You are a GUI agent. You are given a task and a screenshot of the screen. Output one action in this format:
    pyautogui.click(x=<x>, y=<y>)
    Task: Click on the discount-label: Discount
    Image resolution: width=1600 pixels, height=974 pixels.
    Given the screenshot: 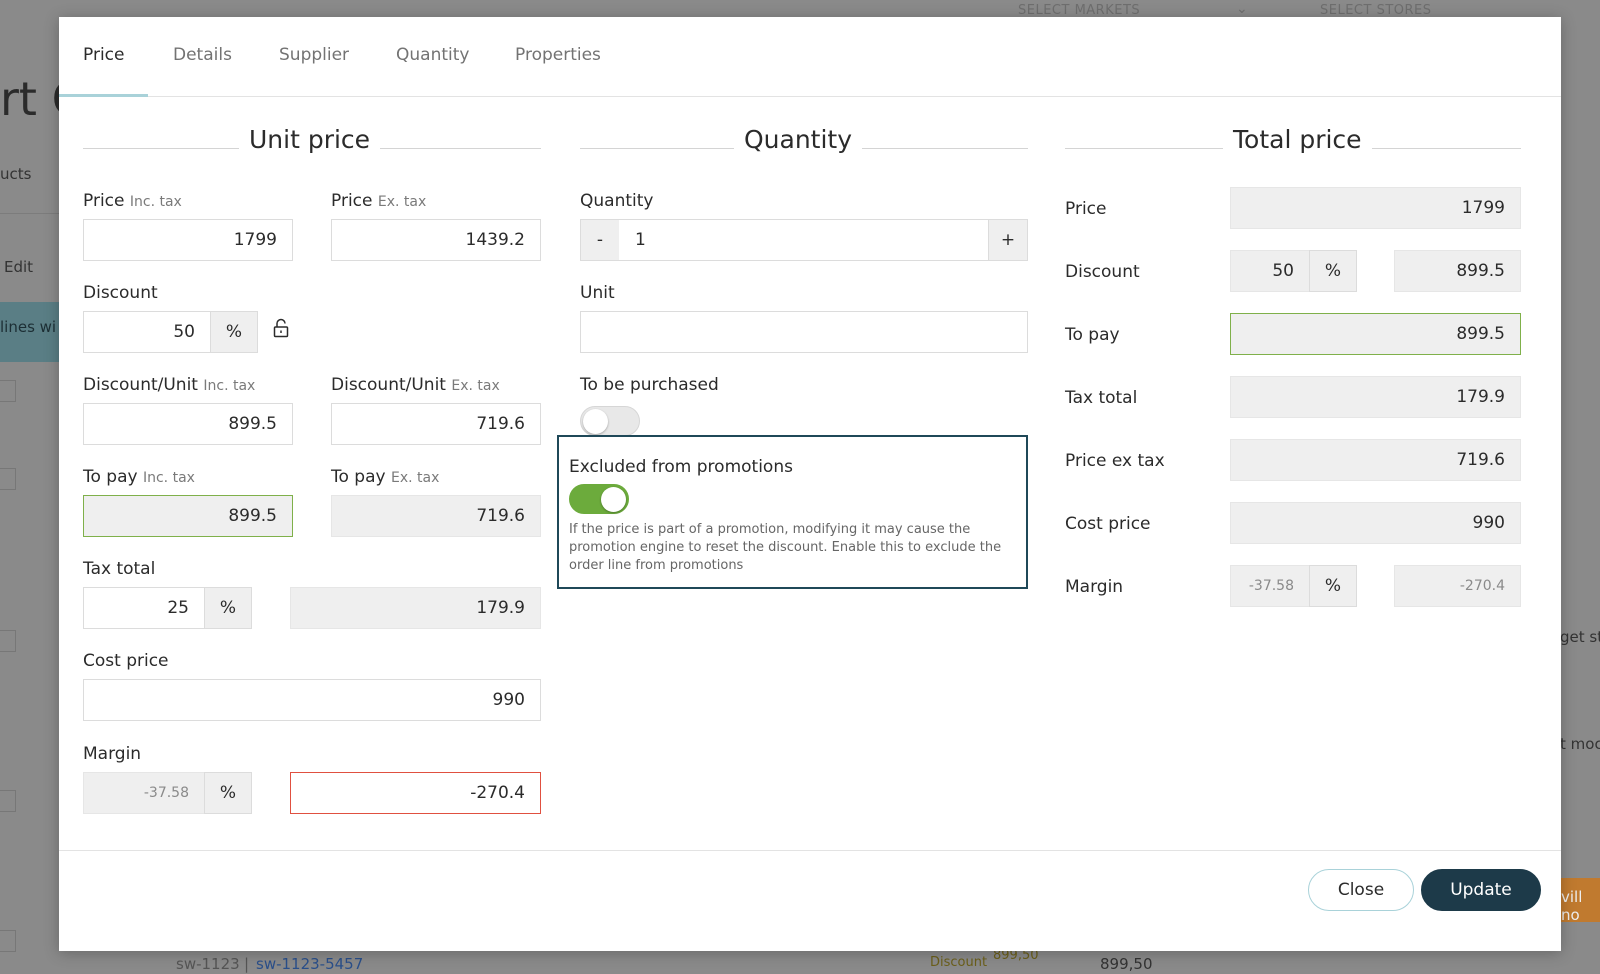 What is the action you would take?
    pyautogui.click(x=120, y=293)
    